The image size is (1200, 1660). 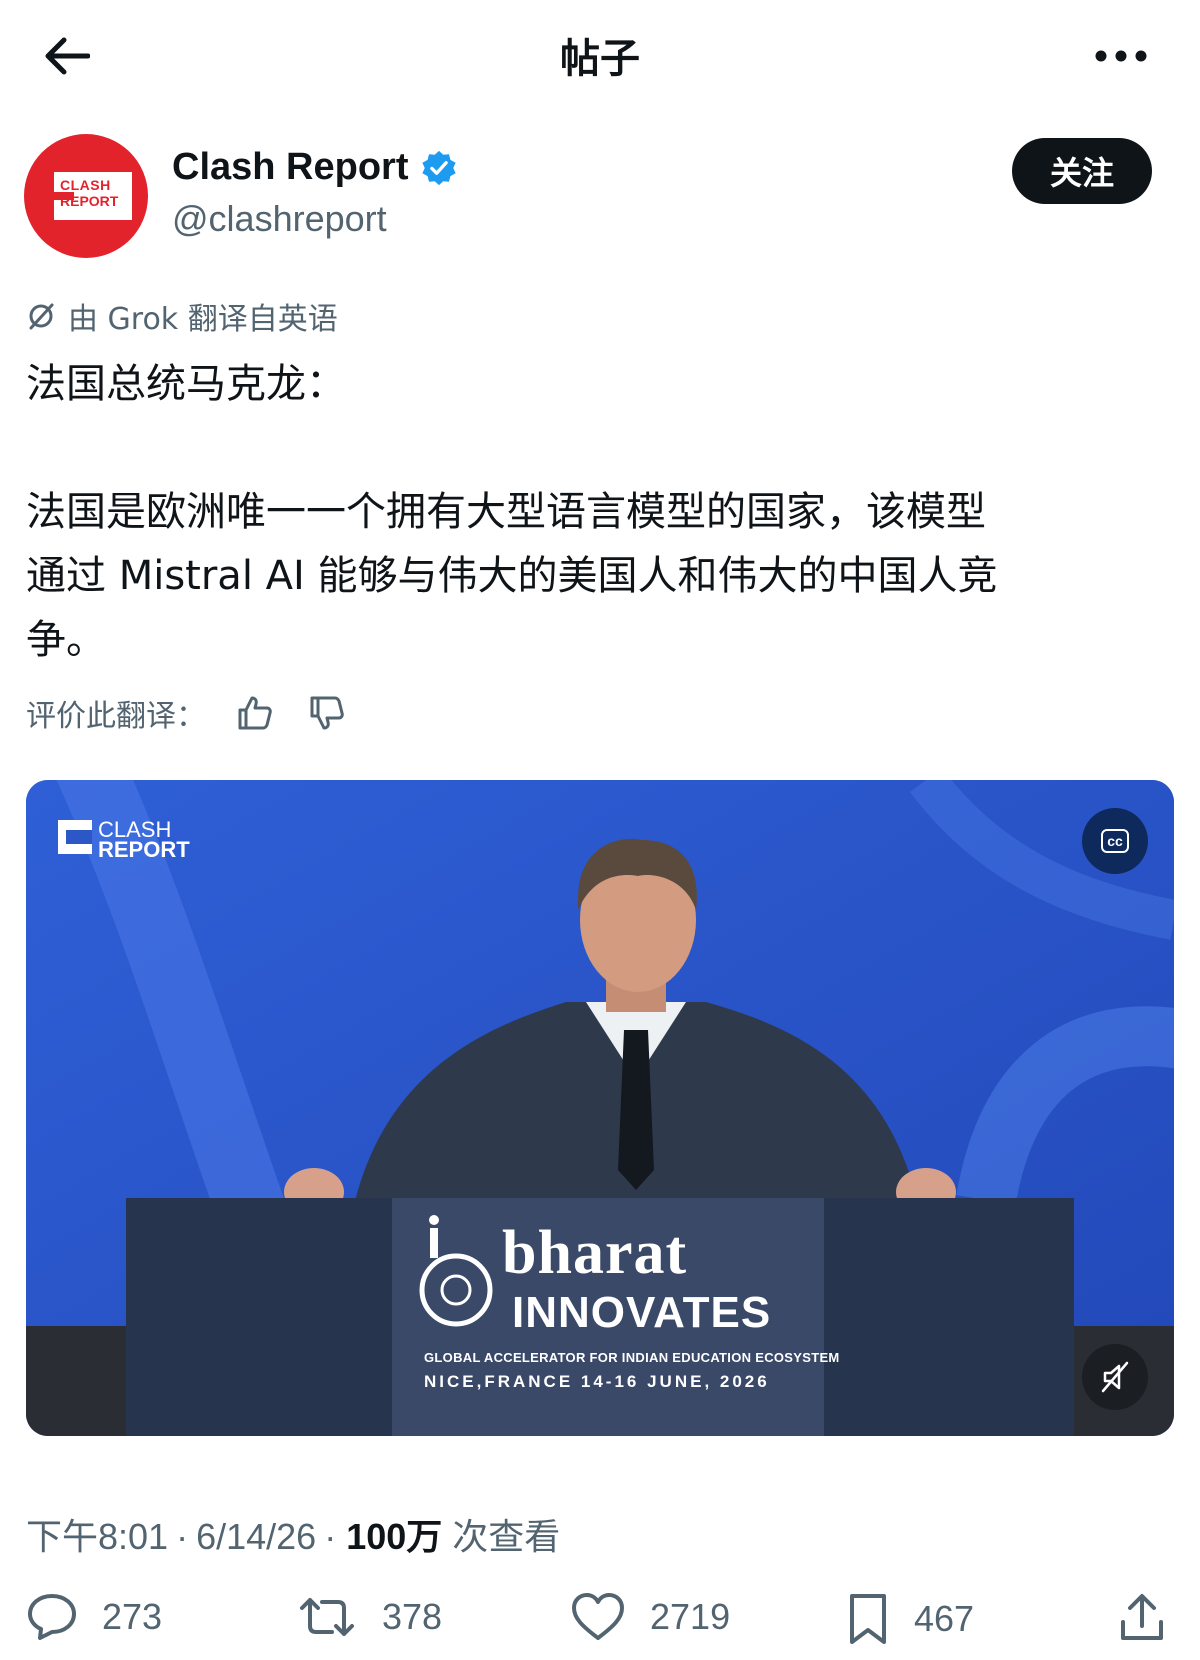 I want to click on bookmark-button: 467, so click(x=910, y=1619).